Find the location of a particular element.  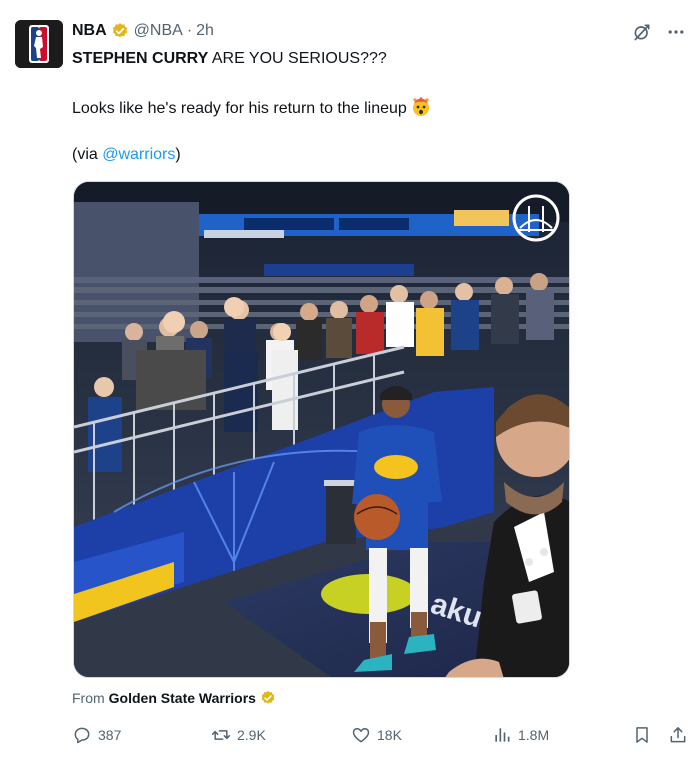

post-text-line-1: STEPHEN CURRY ARE YOU SERIOUS??? is located at coordinates (229, 59).